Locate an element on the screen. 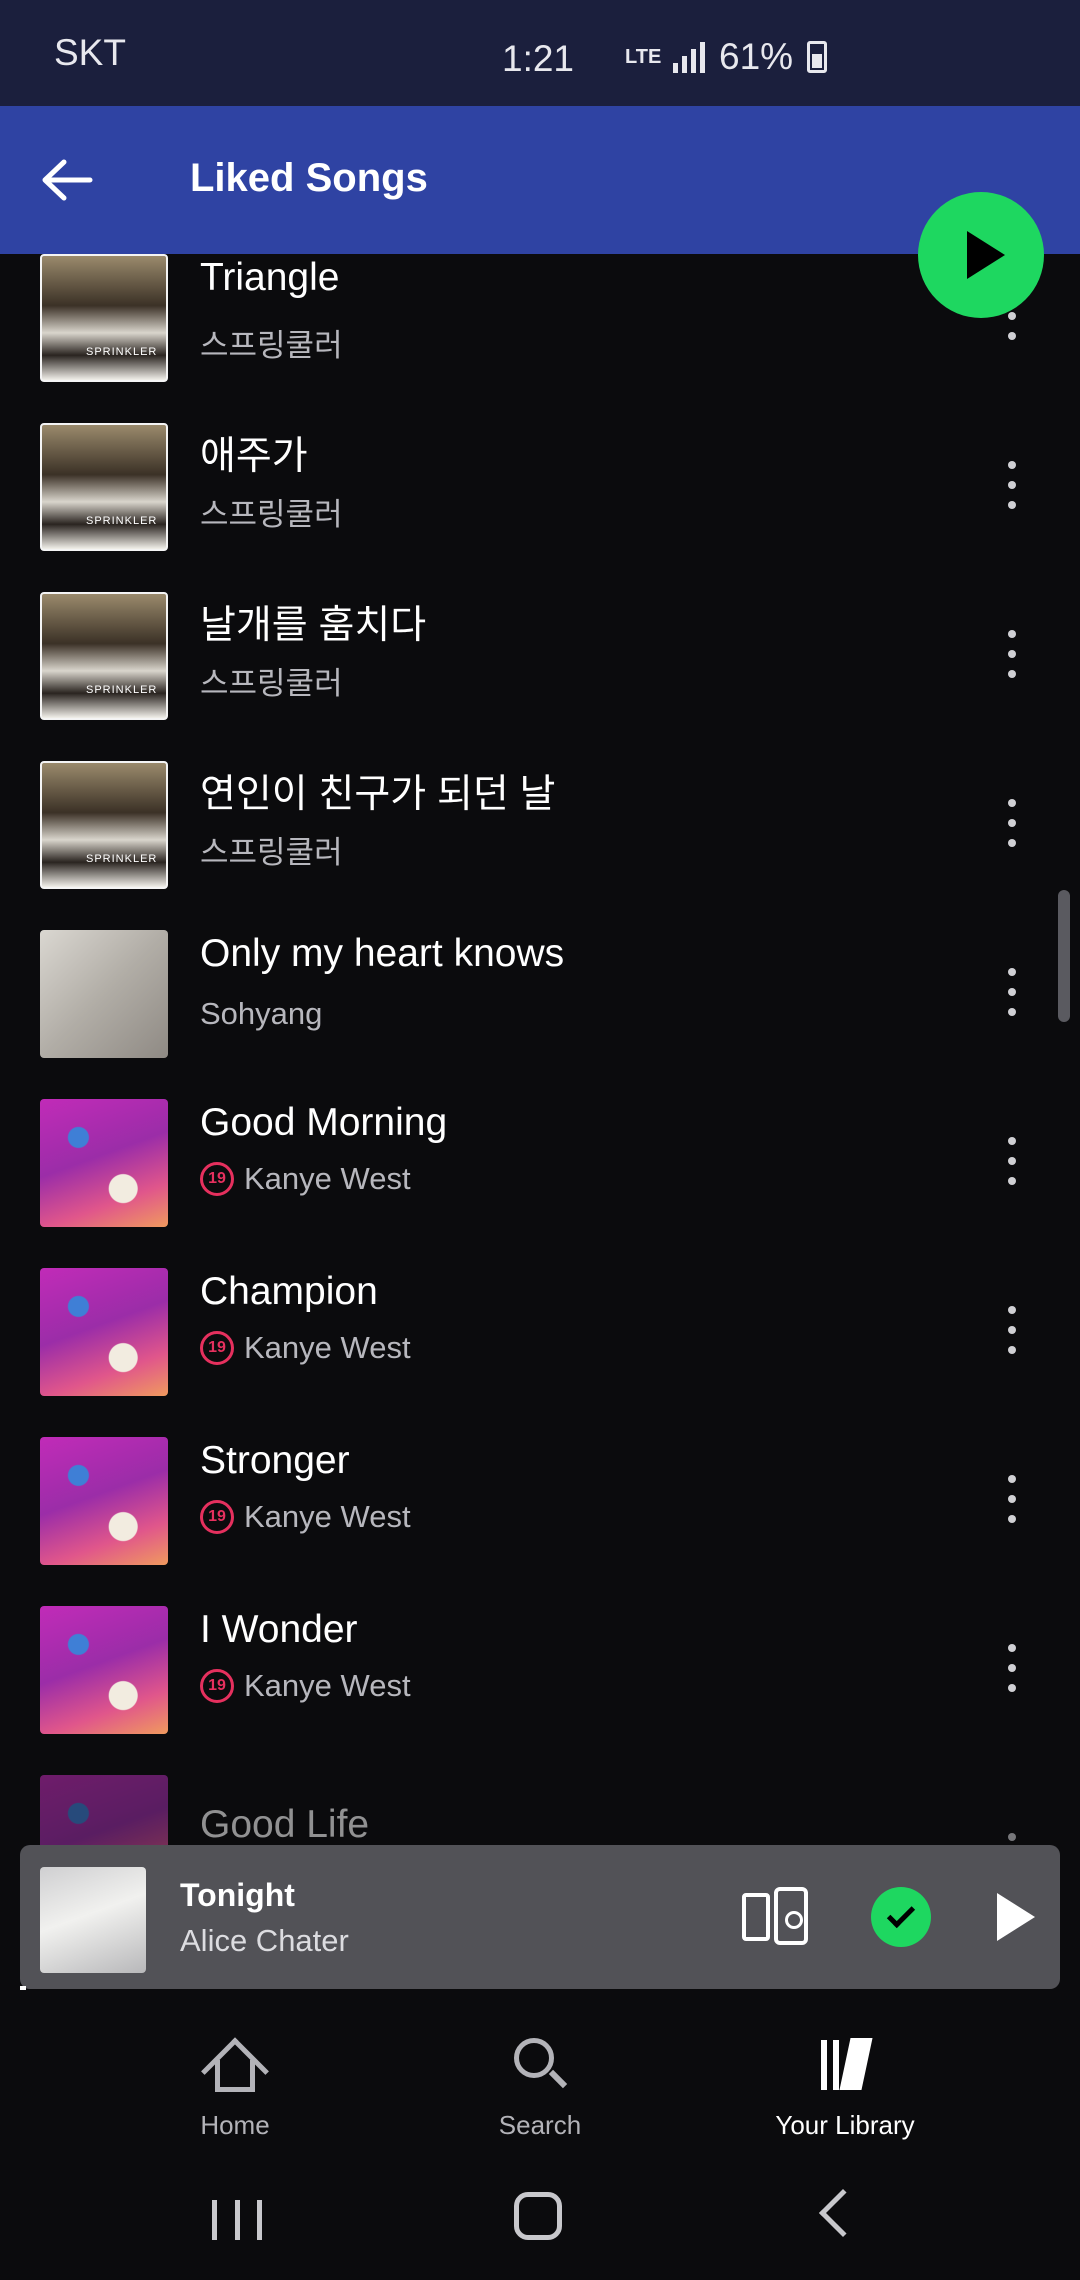  saved-check-button is located at coordinates (901, 1917).